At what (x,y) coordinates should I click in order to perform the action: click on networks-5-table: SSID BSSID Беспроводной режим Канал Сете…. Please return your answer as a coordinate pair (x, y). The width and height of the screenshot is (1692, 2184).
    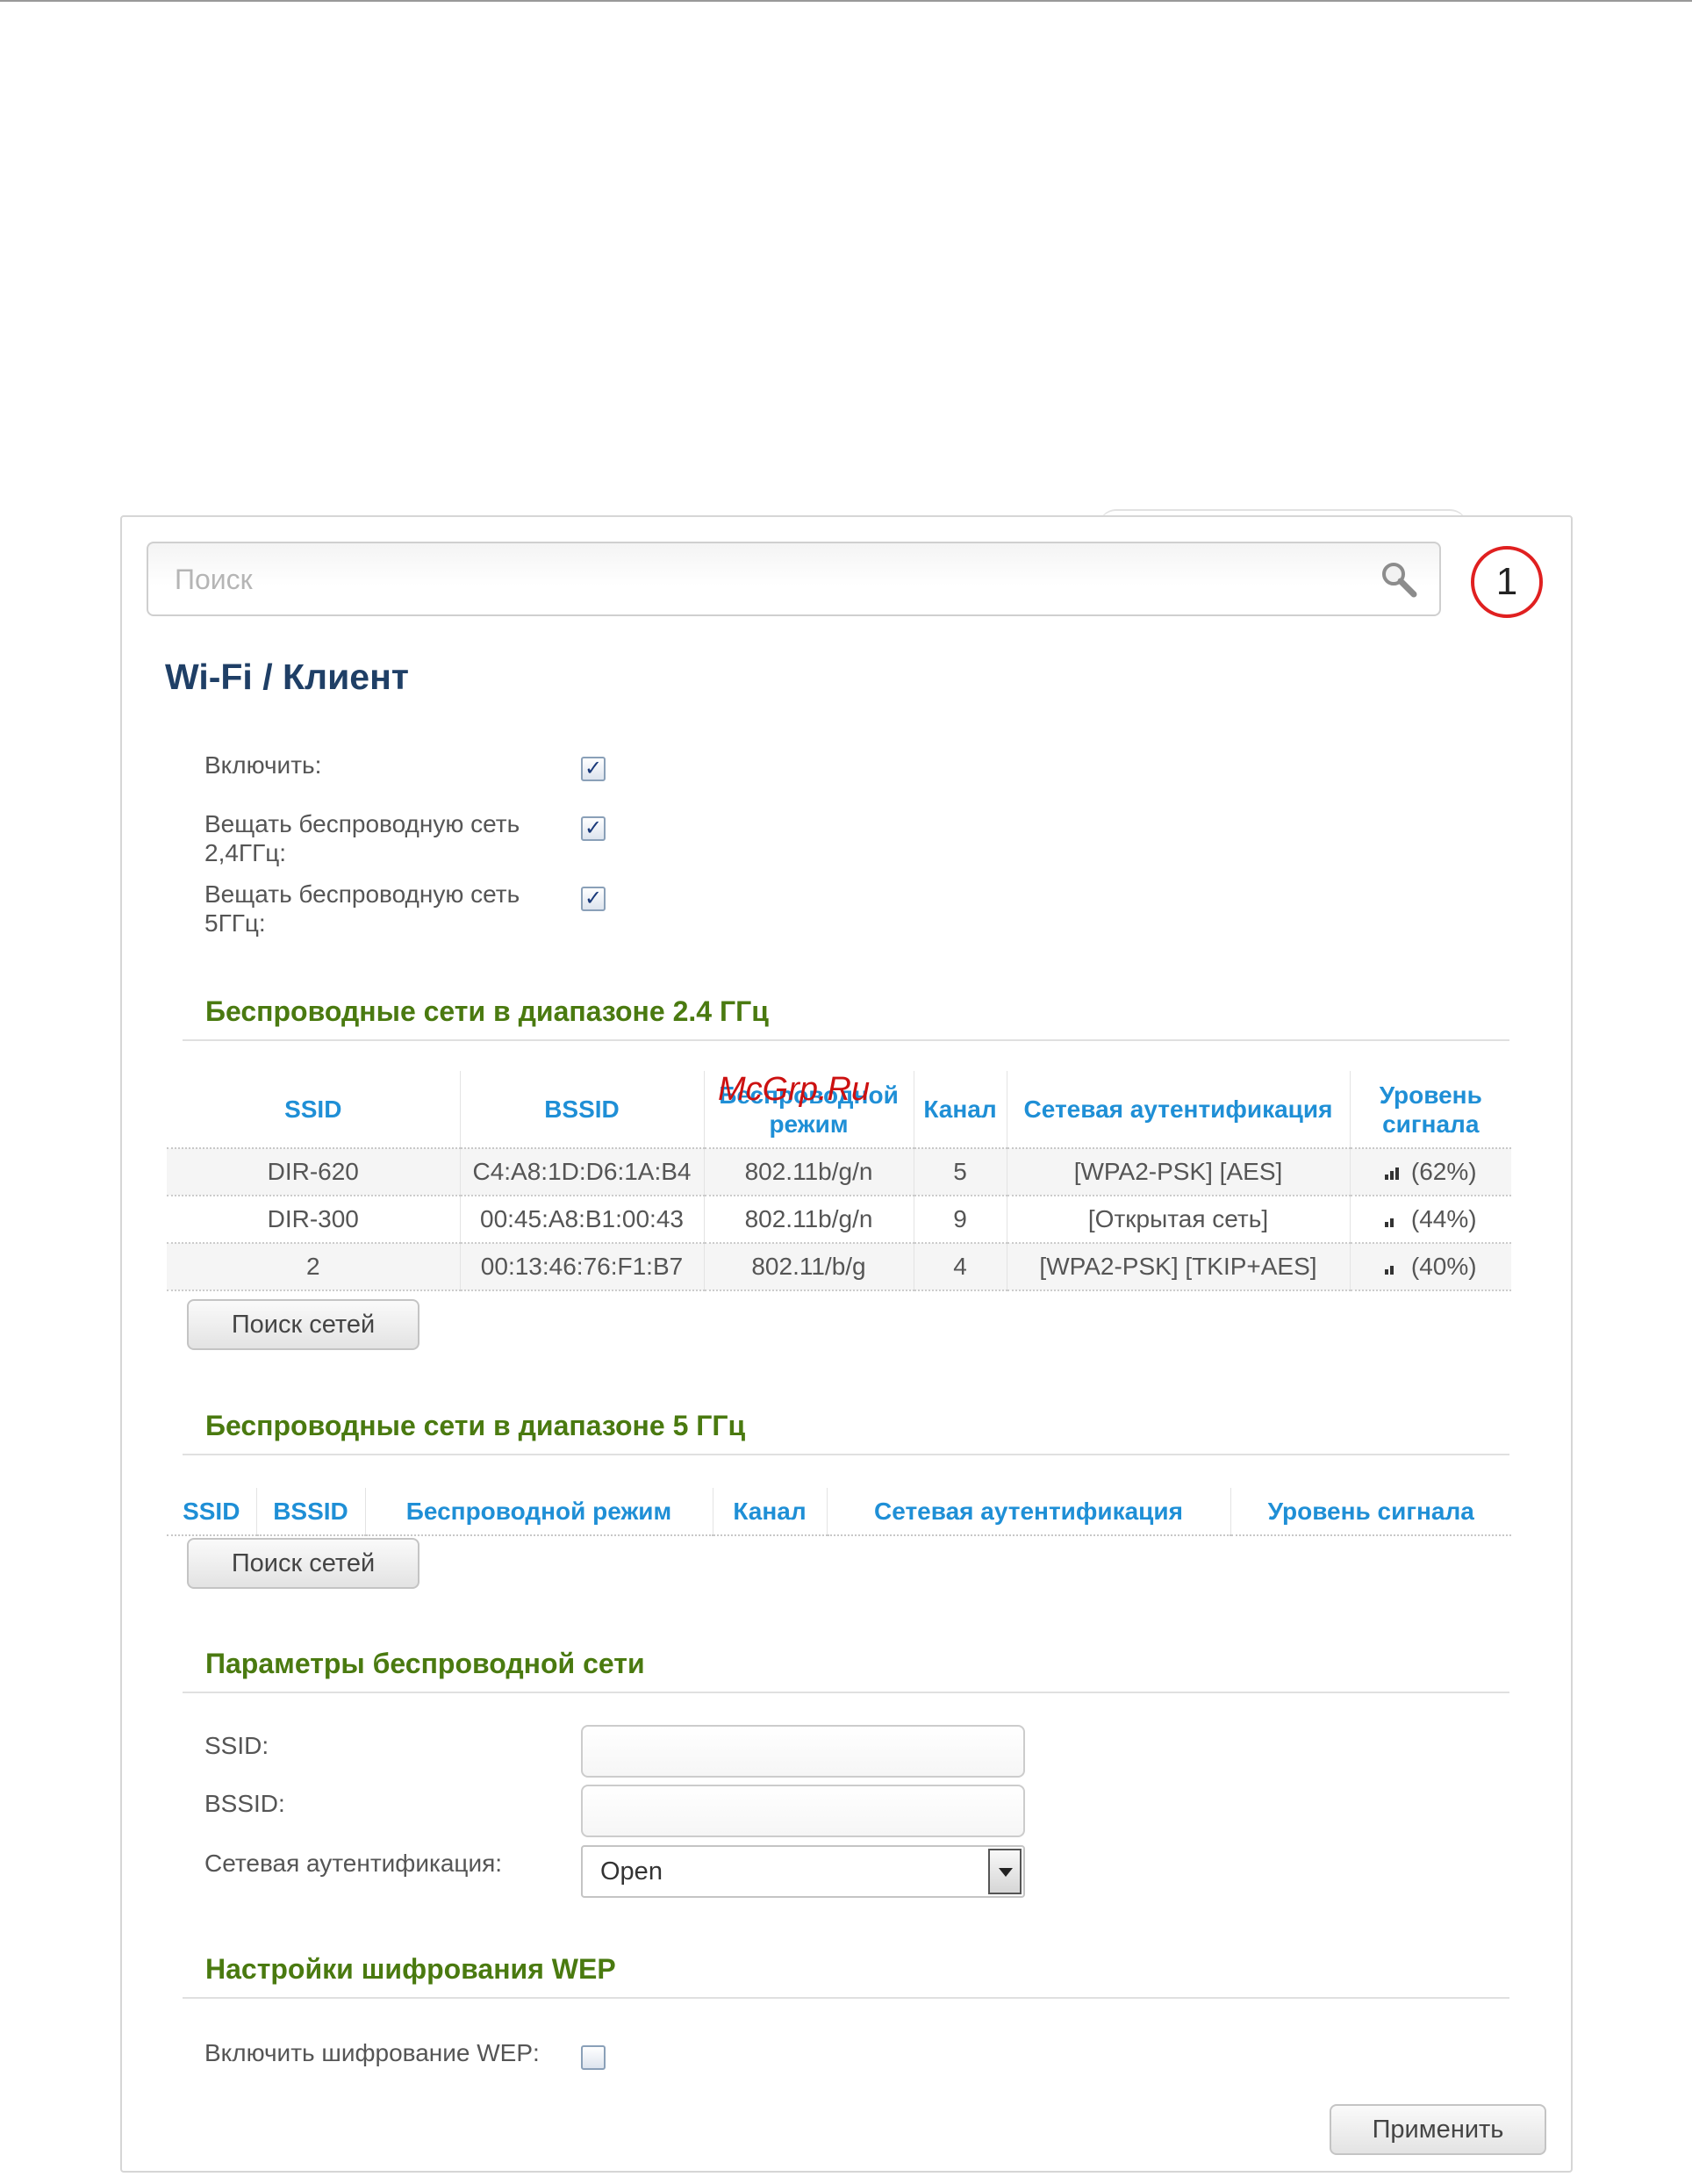
    Looking at the image, I should click on (839, 1512).